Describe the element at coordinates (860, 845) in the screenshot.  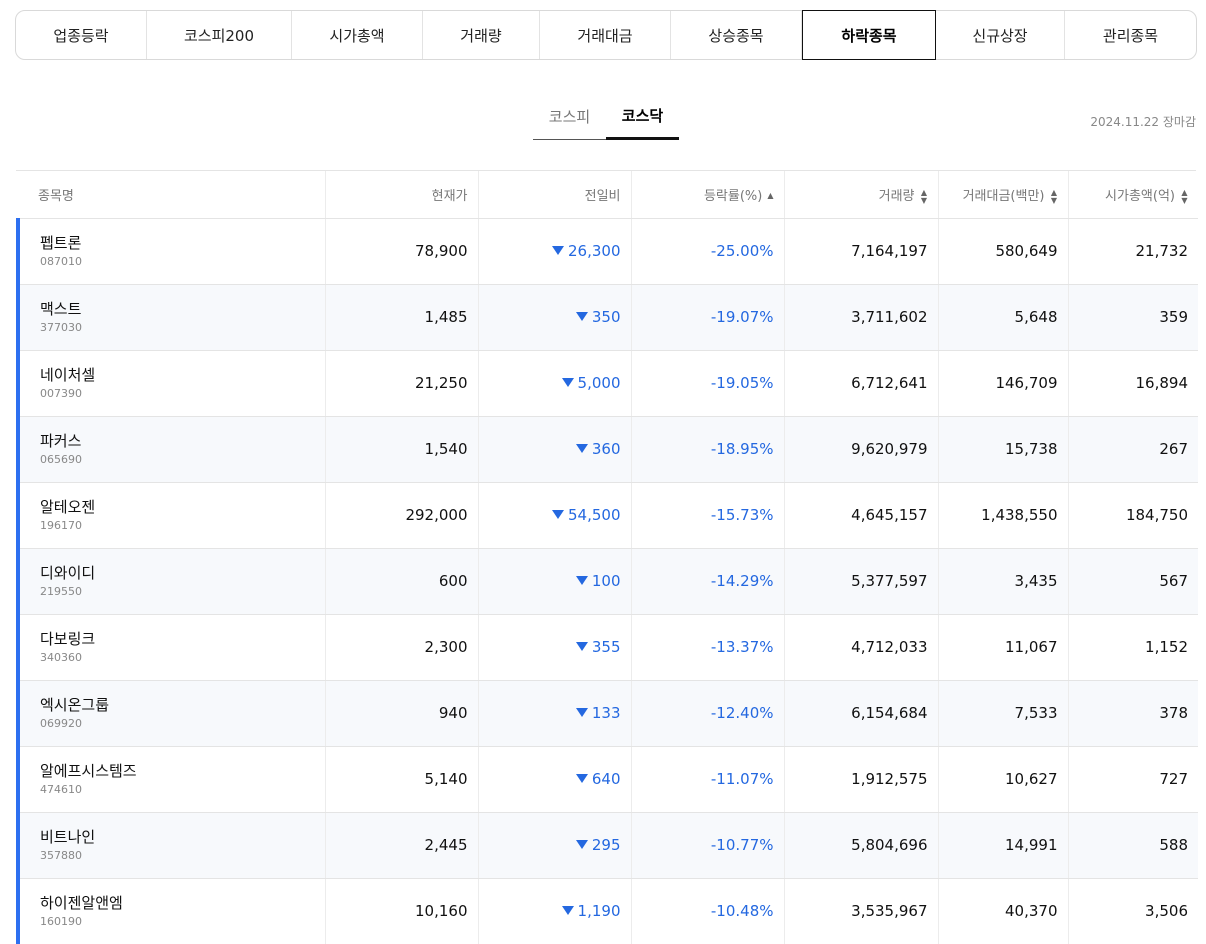
I see `trade-volume: 5,804,696` at that location.